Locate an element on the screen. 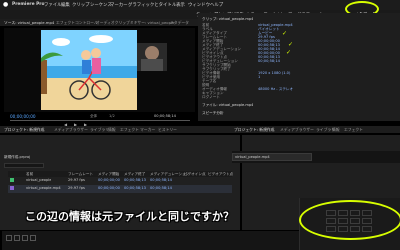 The width and height of the screenshot is (400, 250). apple-menu-icon: ● is located at coordinates (6, 4).